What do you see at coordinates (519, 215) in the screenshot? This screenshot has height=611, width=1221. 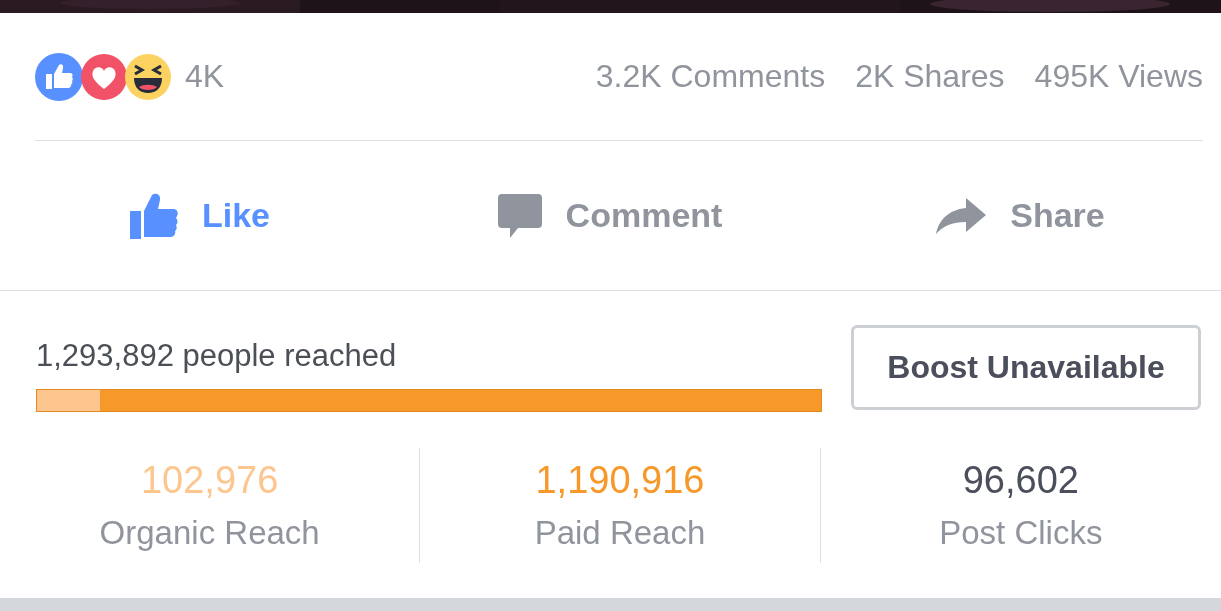 I see `speech-bubble-icon` at bounding box center [519, 215].